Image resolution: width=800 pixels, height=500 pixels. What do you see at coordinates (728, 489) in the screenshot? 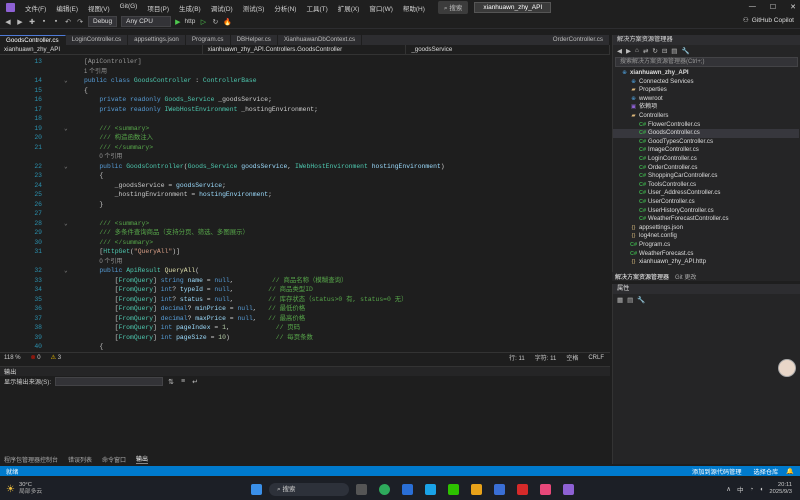
I see `tray-expand-icon: ∧` at bounding box center [728, 489].